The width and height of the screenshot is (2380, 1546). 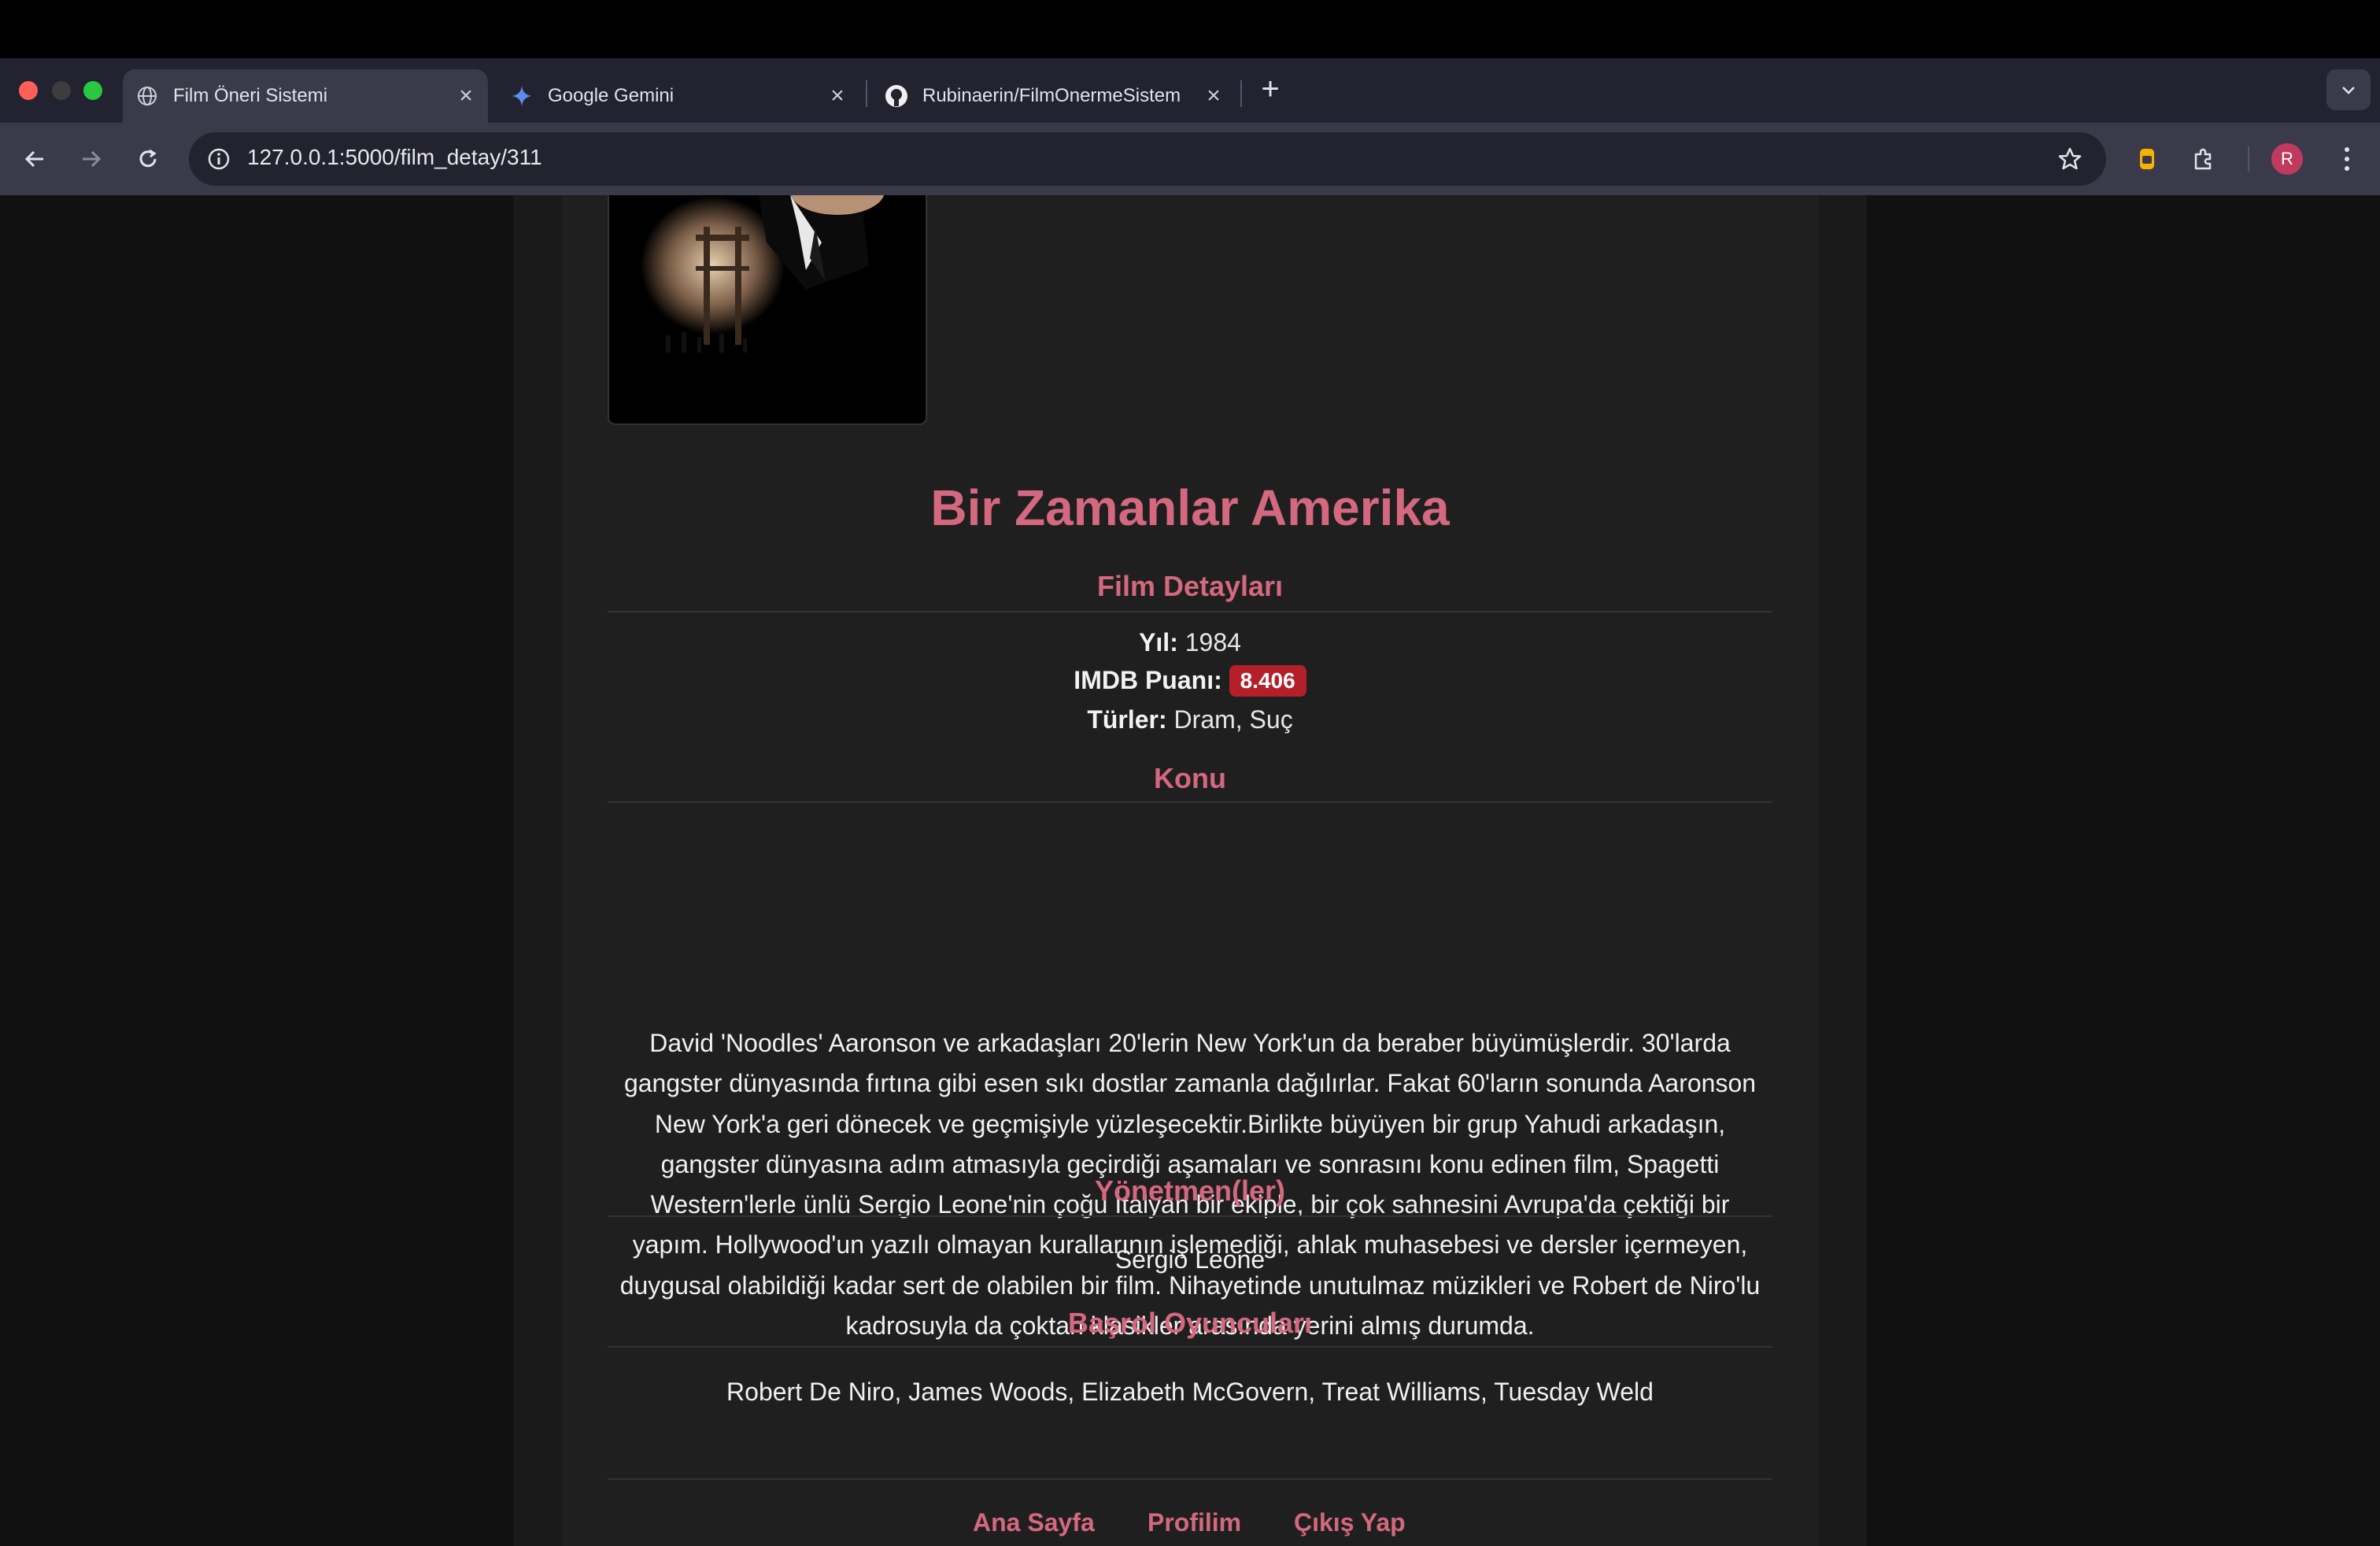 I want to click on logout-link: Çıkış Yap, so click(x=1350, y=1523).